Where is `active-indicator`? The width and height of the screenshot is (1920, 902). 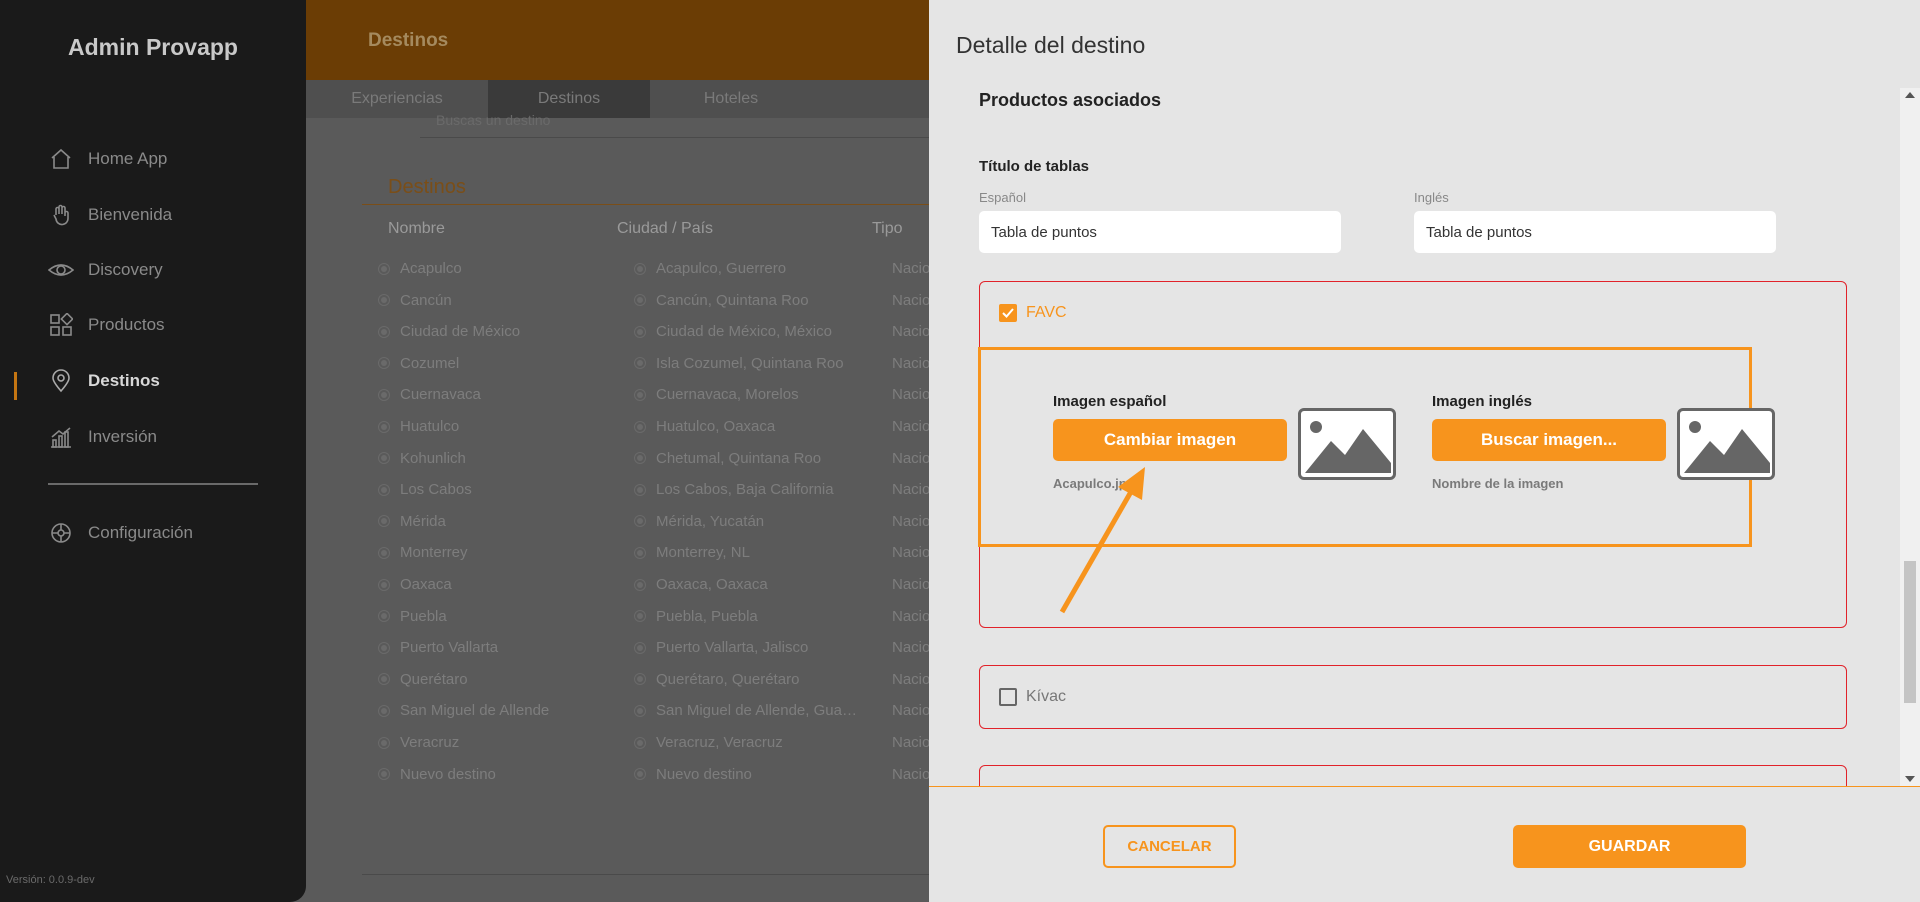
active-indicator is located at coordinates (15, 386).